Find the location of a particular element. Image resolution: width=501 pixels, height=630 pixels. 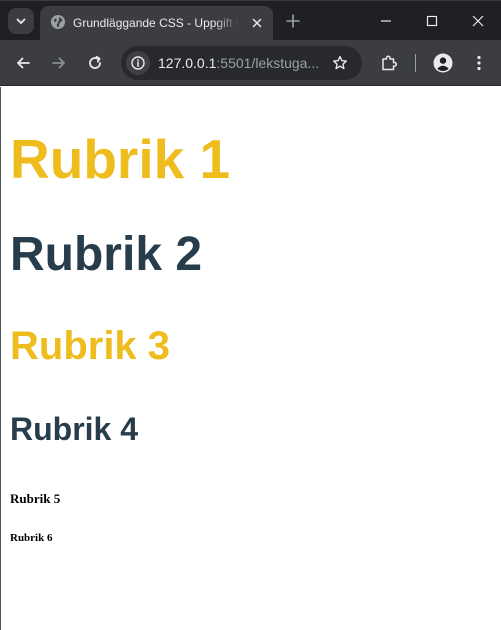

forward-button is located at coordinates (59, 63).